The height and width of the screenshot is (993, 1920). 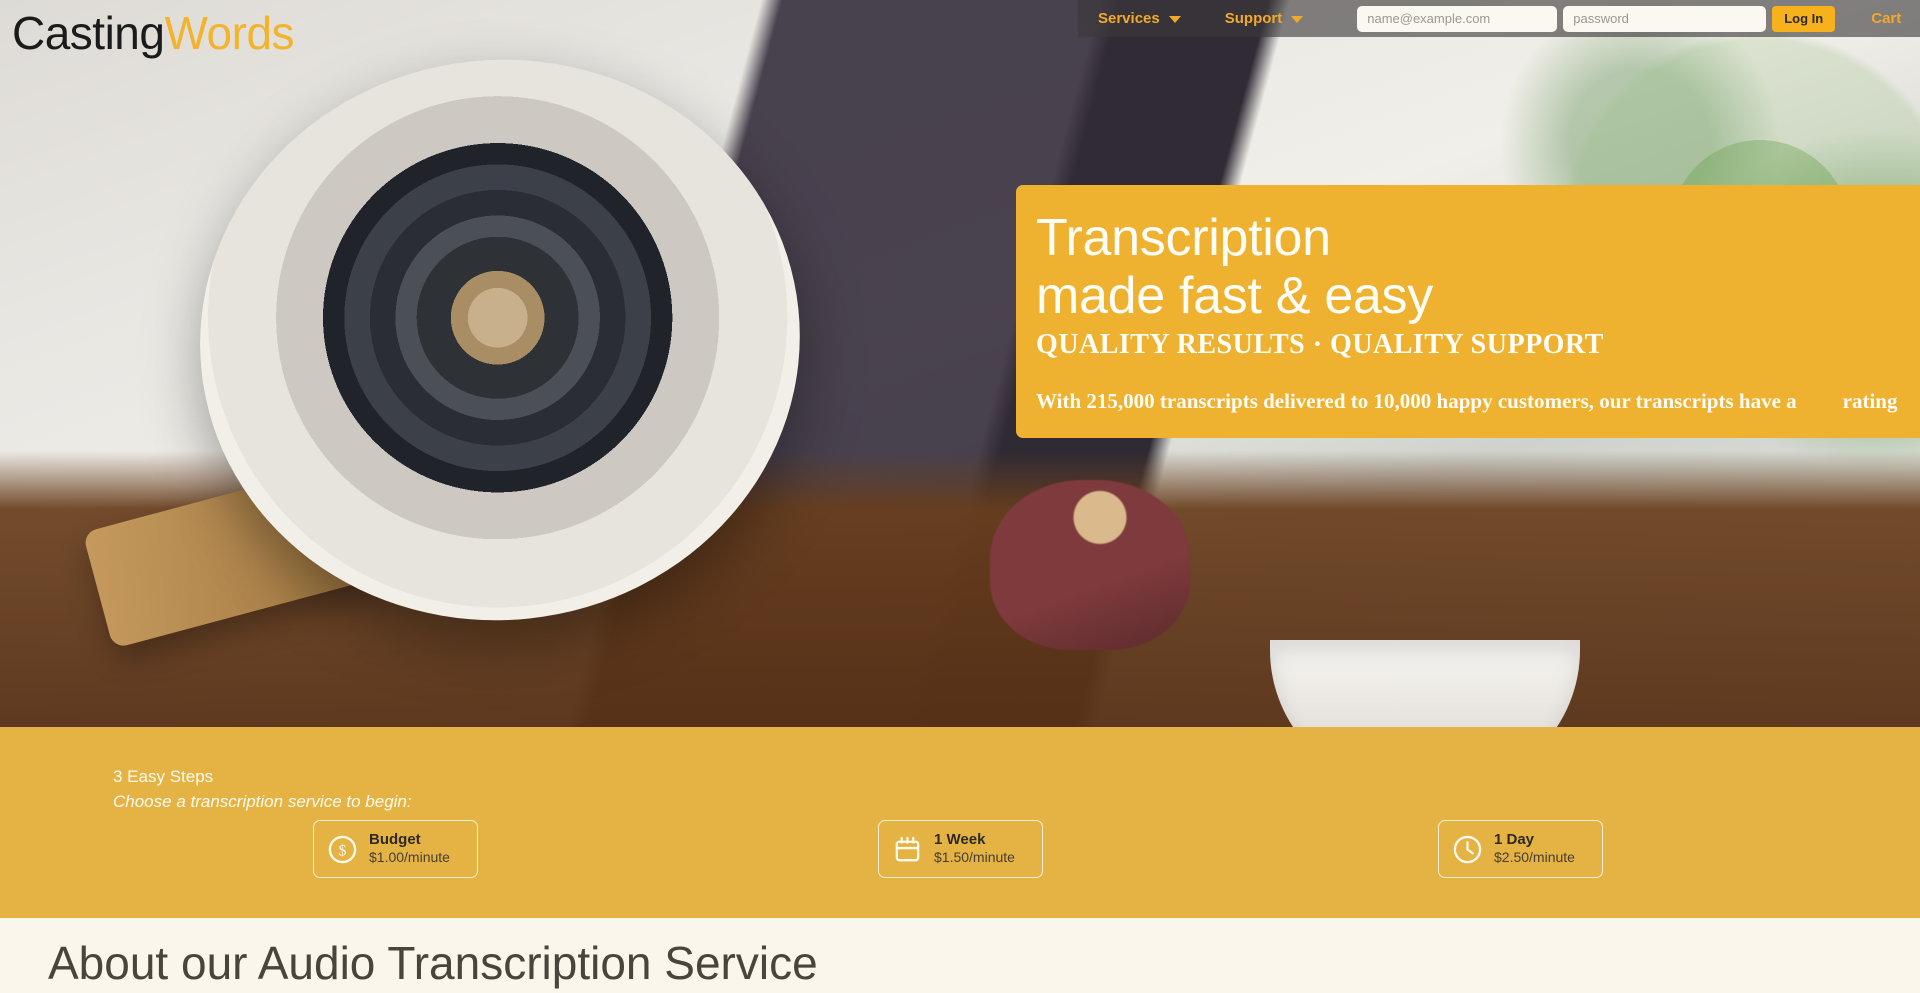 What do you see at coordinates (1870, 401) in the screenshot?
I see `hero-blurb-after: rating` at bounding box center [1870, 401].